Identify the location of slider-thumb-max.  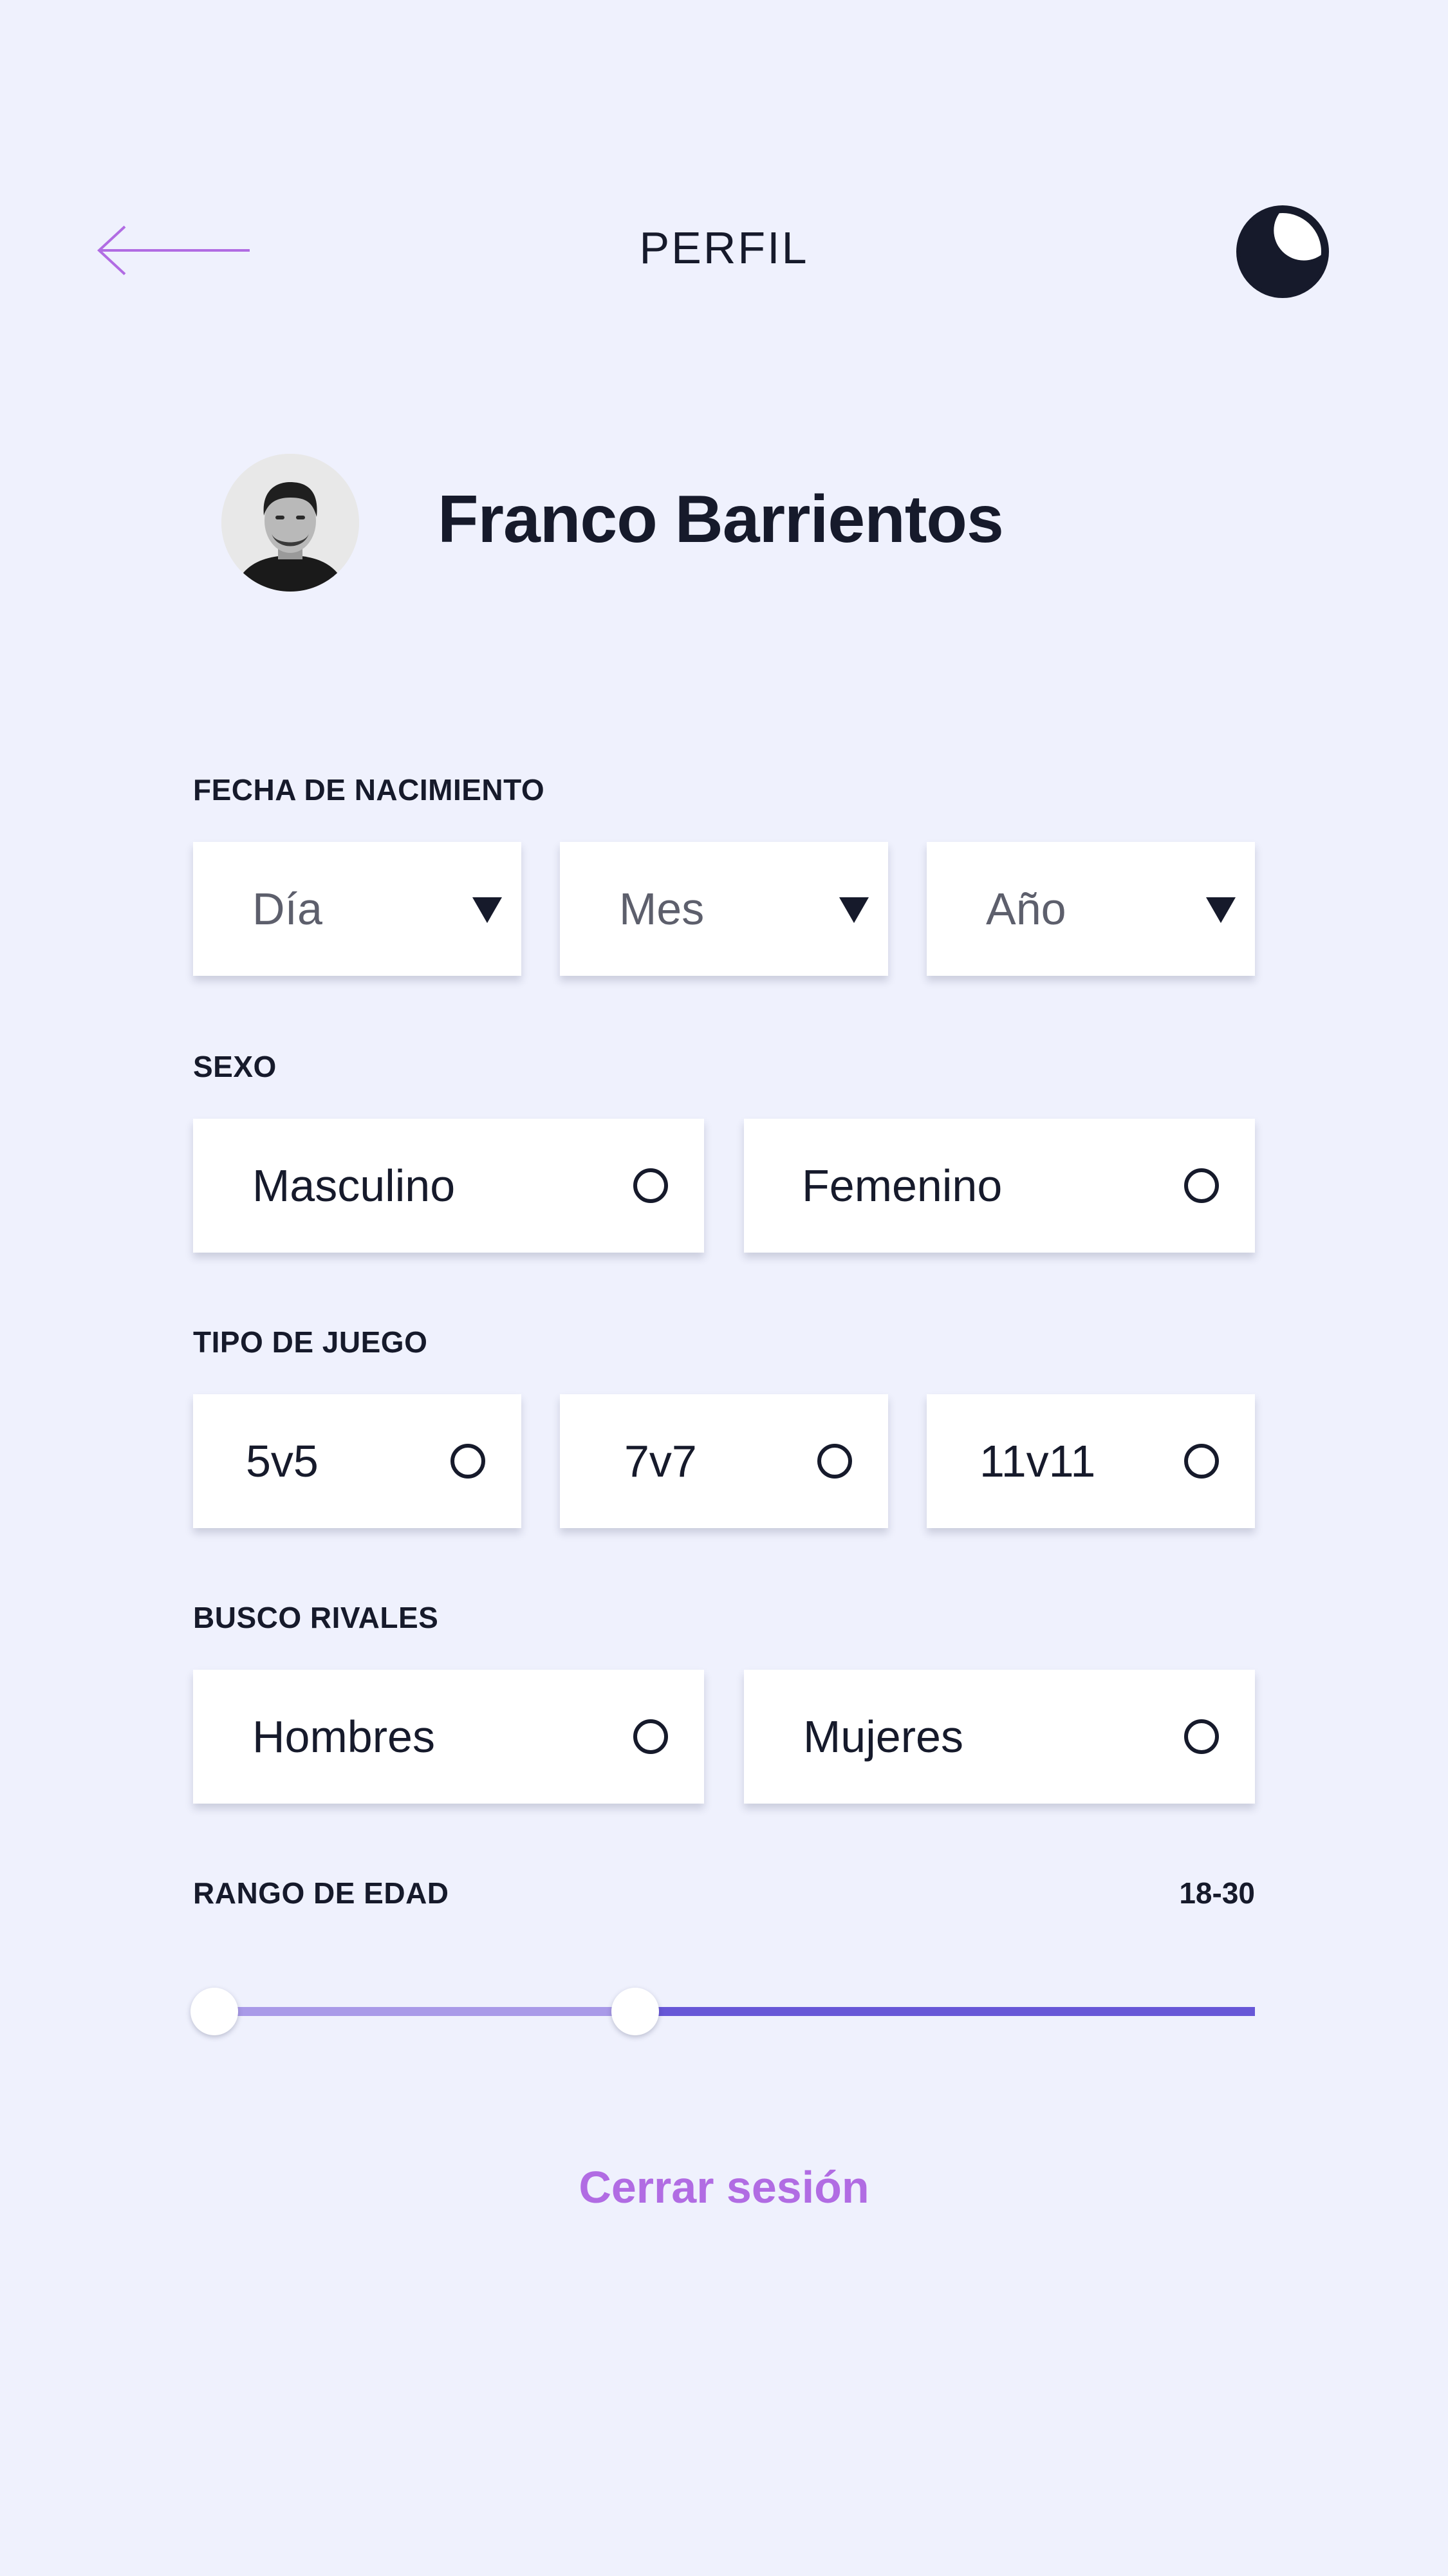
(635, 2011).